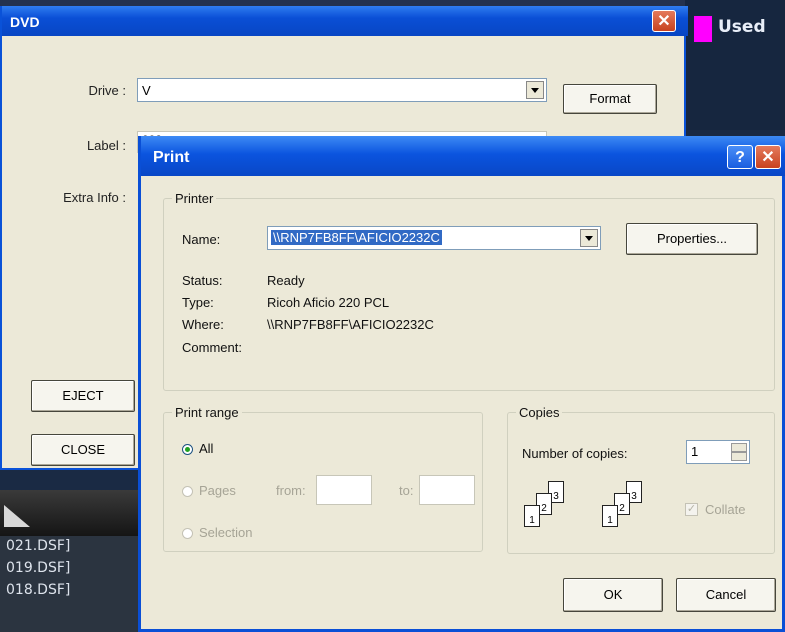  I want to click on where-label: Where:, so click(203, 324).